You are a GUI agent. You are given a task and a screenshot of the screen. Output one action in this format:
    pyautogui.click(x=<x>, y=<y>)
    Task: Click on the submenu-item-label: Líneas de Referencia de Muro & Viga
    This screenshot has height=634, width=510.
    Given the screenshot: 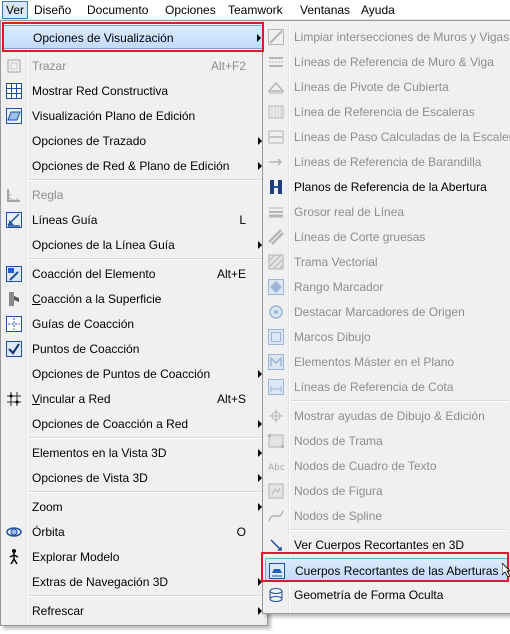 What is the action you would take?
    pyautogui.click(x=394, y=62)
    